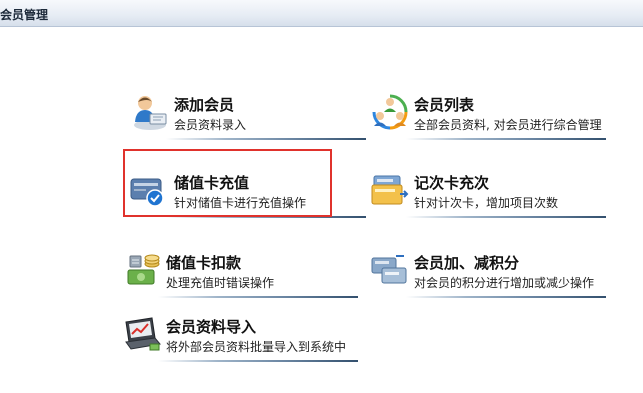 This screenshot has height=393, width=643. What do you see at coordinates (490, 117) in the screenshot?
I see `member-list-item: 会员列表 全部会员资料, 对会员进行综合管理` at bounding box center [490, 117].